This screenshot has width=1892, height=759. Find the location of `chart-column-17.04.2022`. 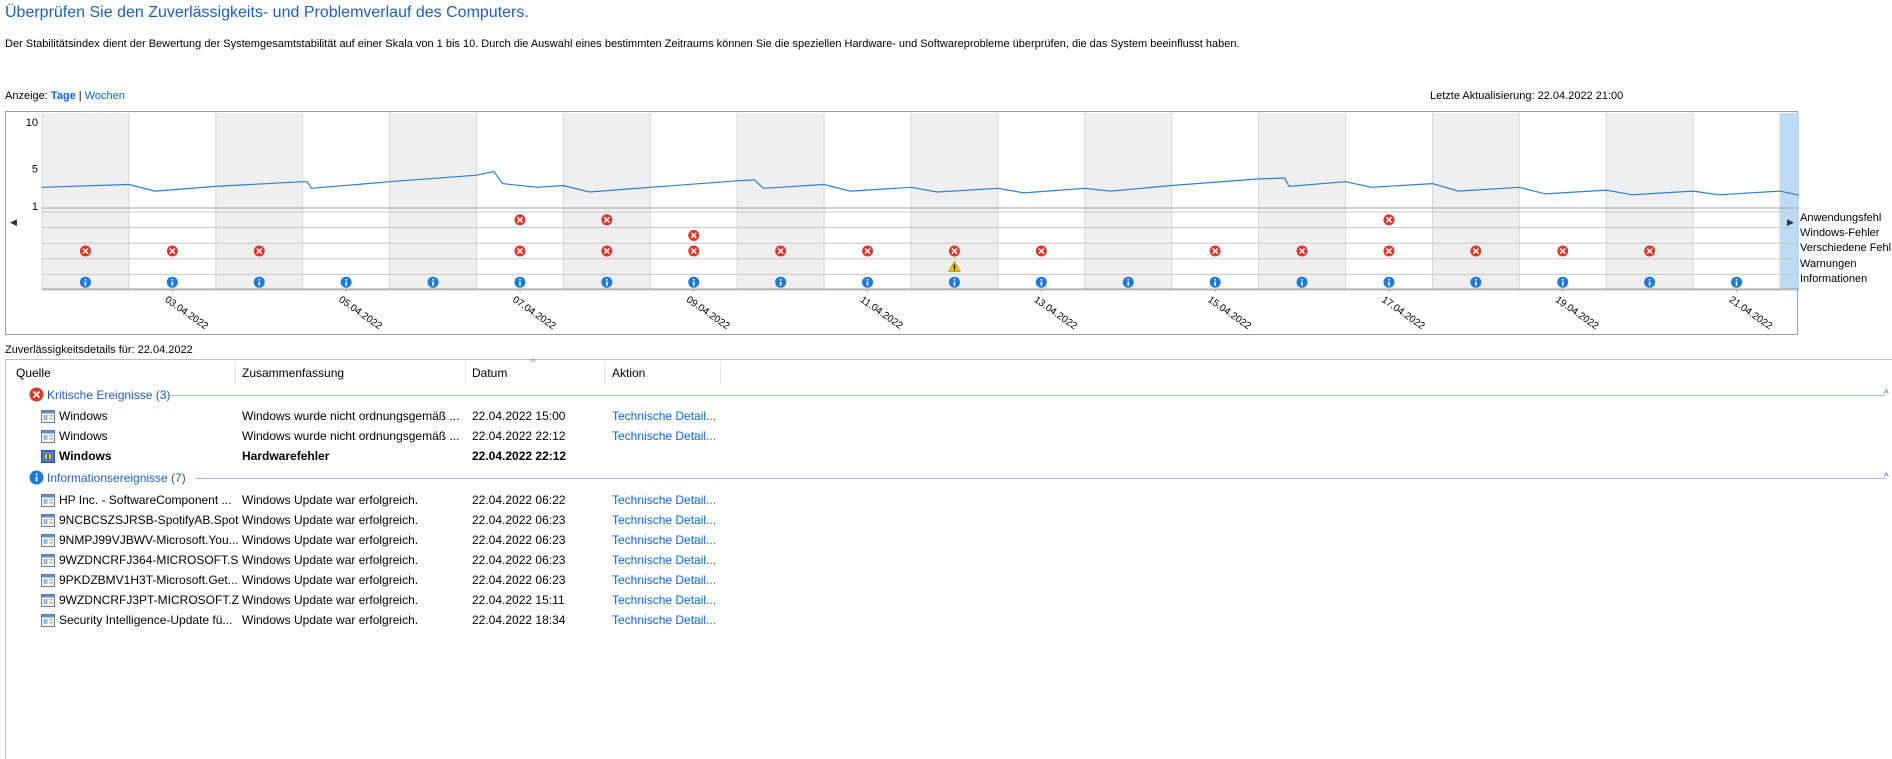

chart-column-17.04.2022 is located at coordinates (1389, 201).